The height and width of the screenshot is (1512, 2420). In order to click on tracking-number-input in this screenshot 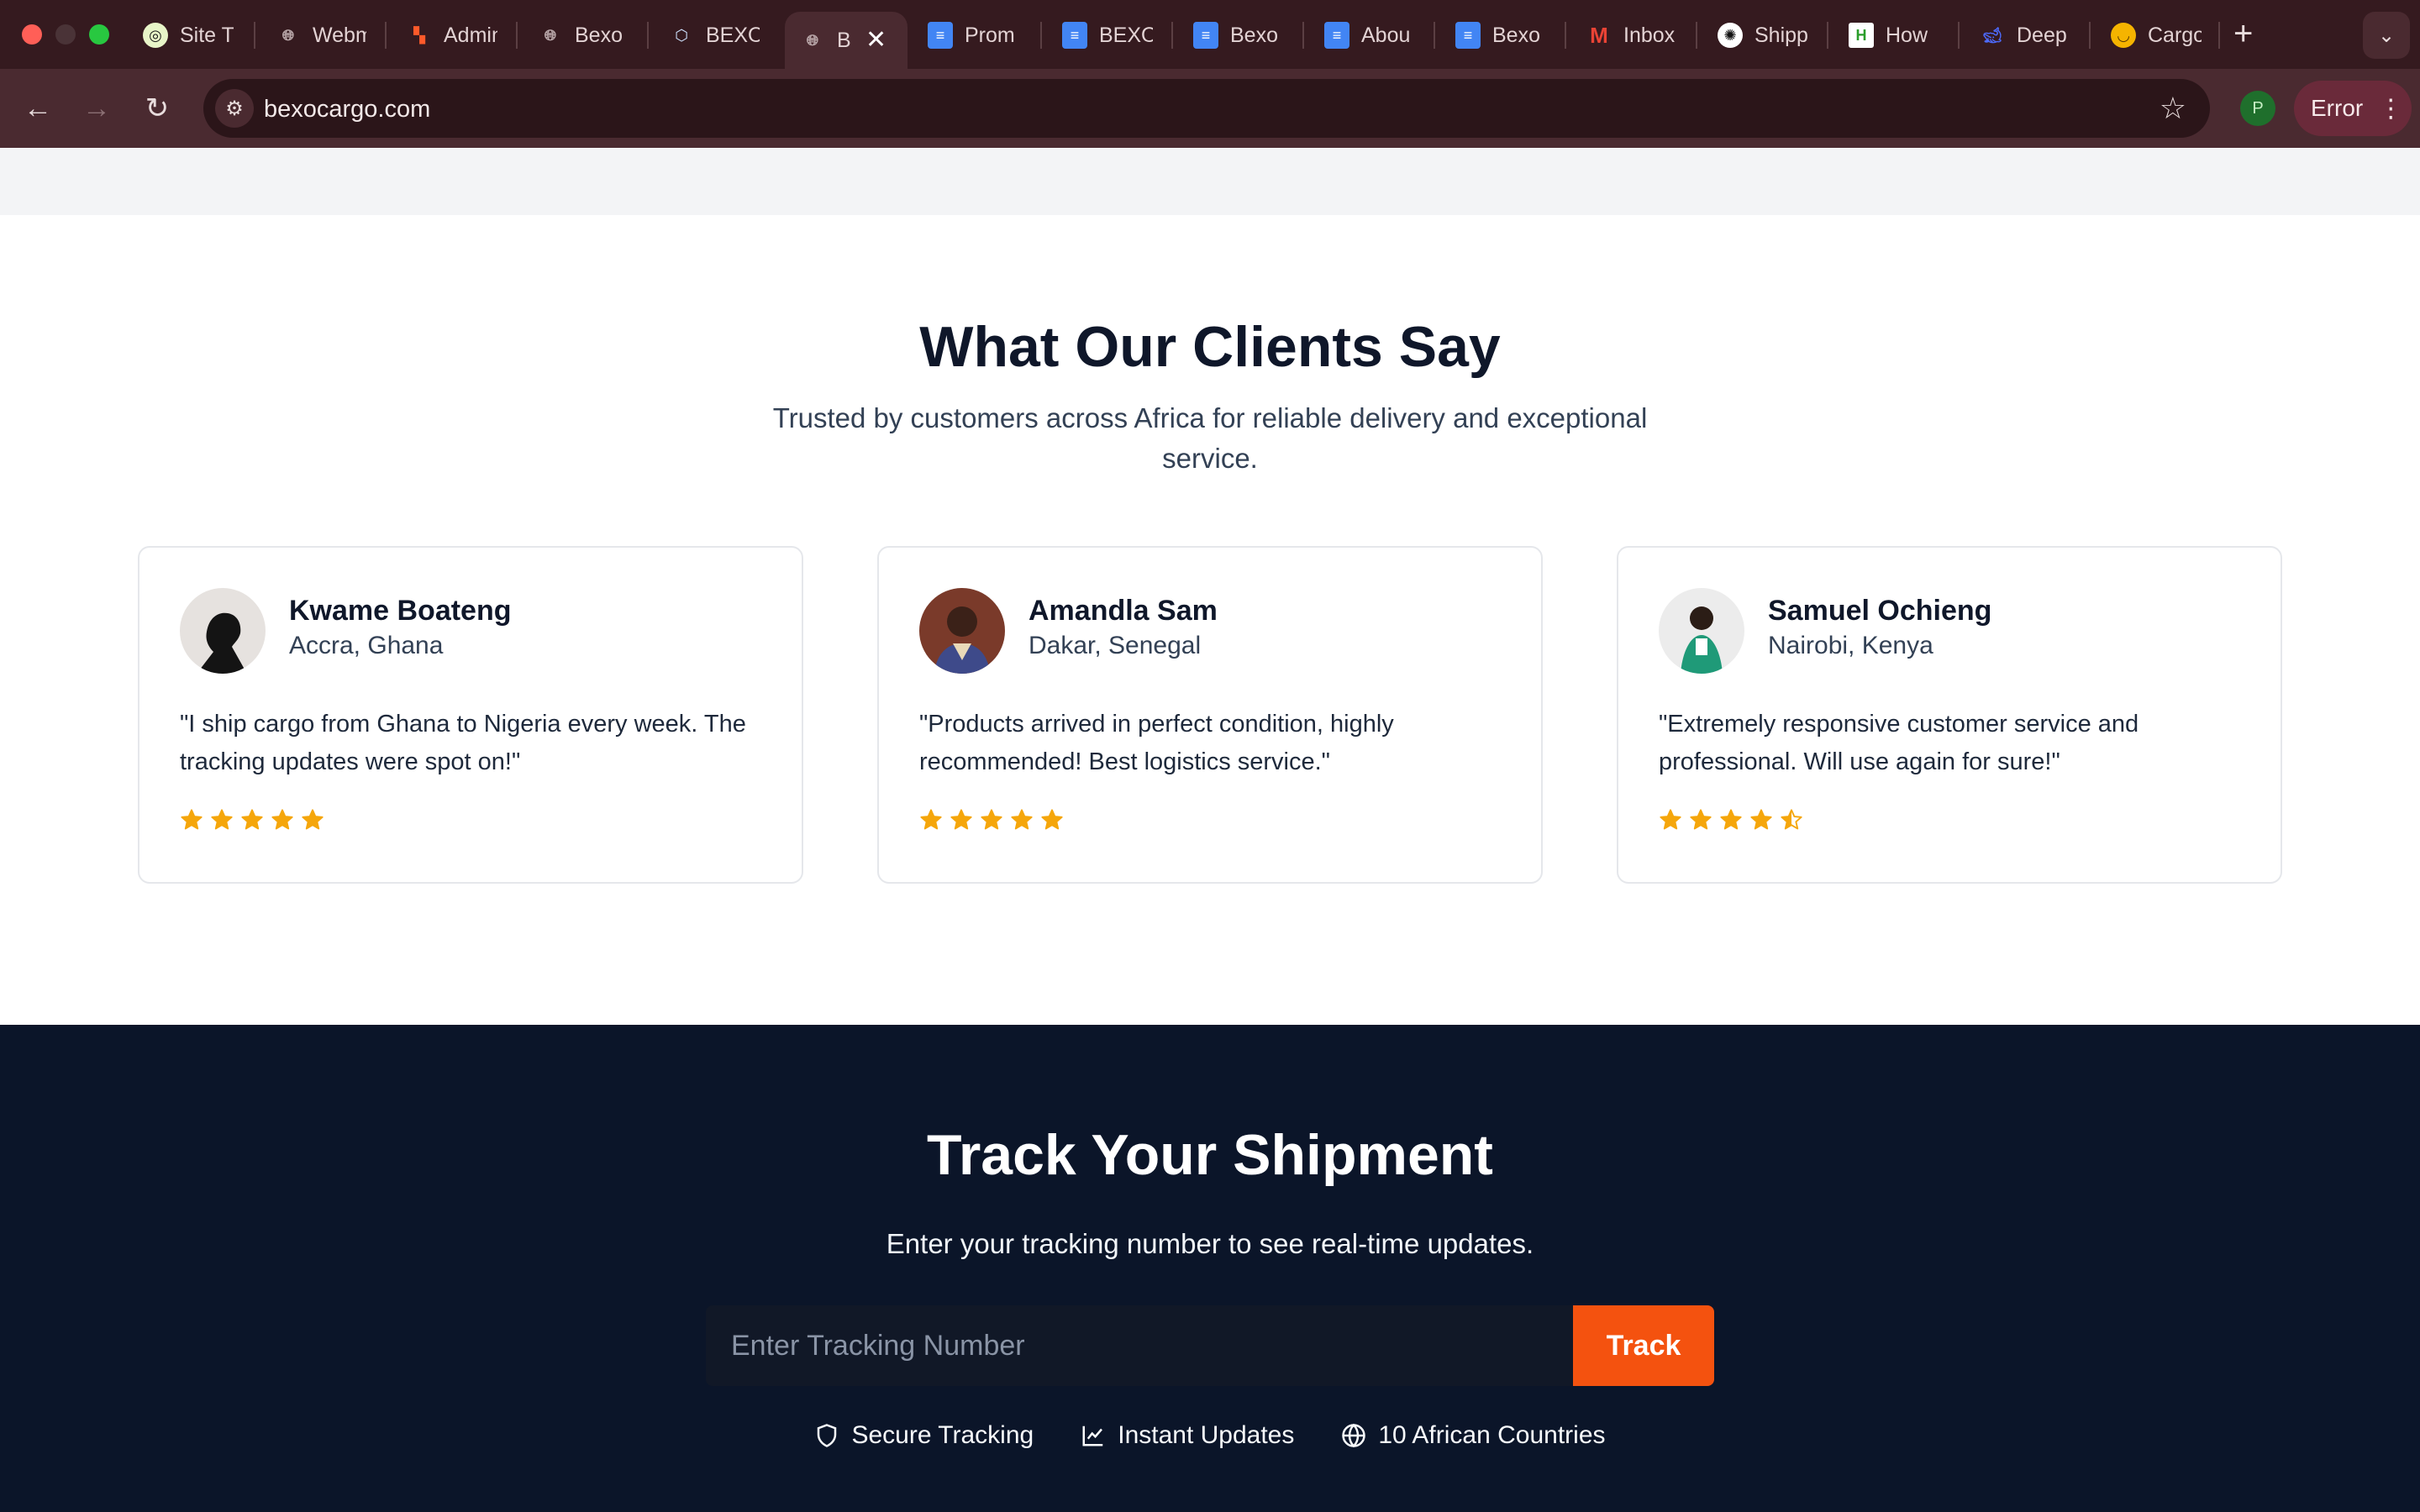, I will do `click(1139, 1345)`.